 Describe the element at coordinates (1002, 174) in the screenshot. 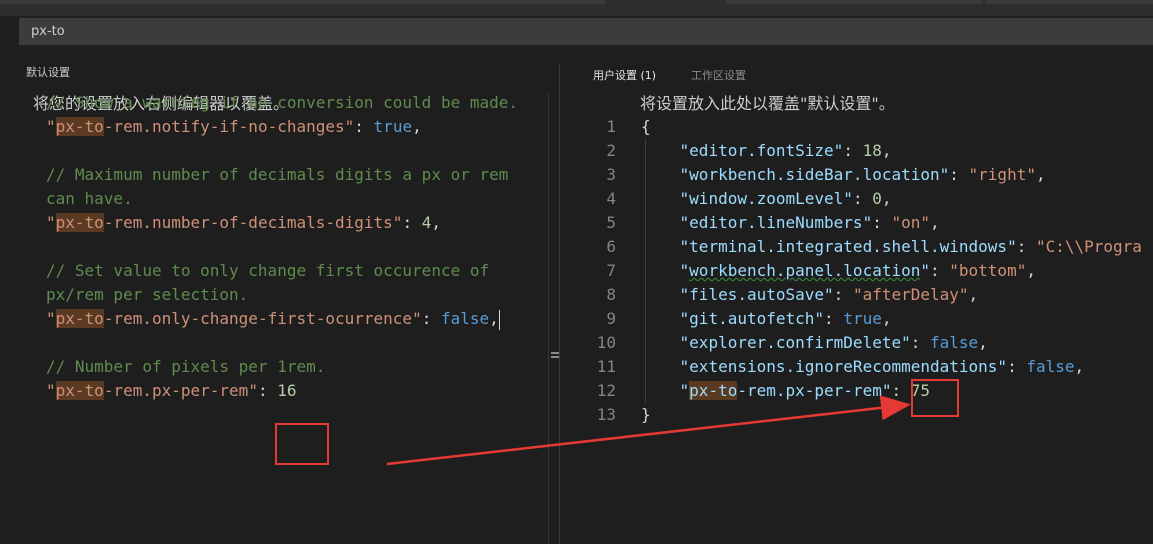

I see `setting-value: "right"` at that location.